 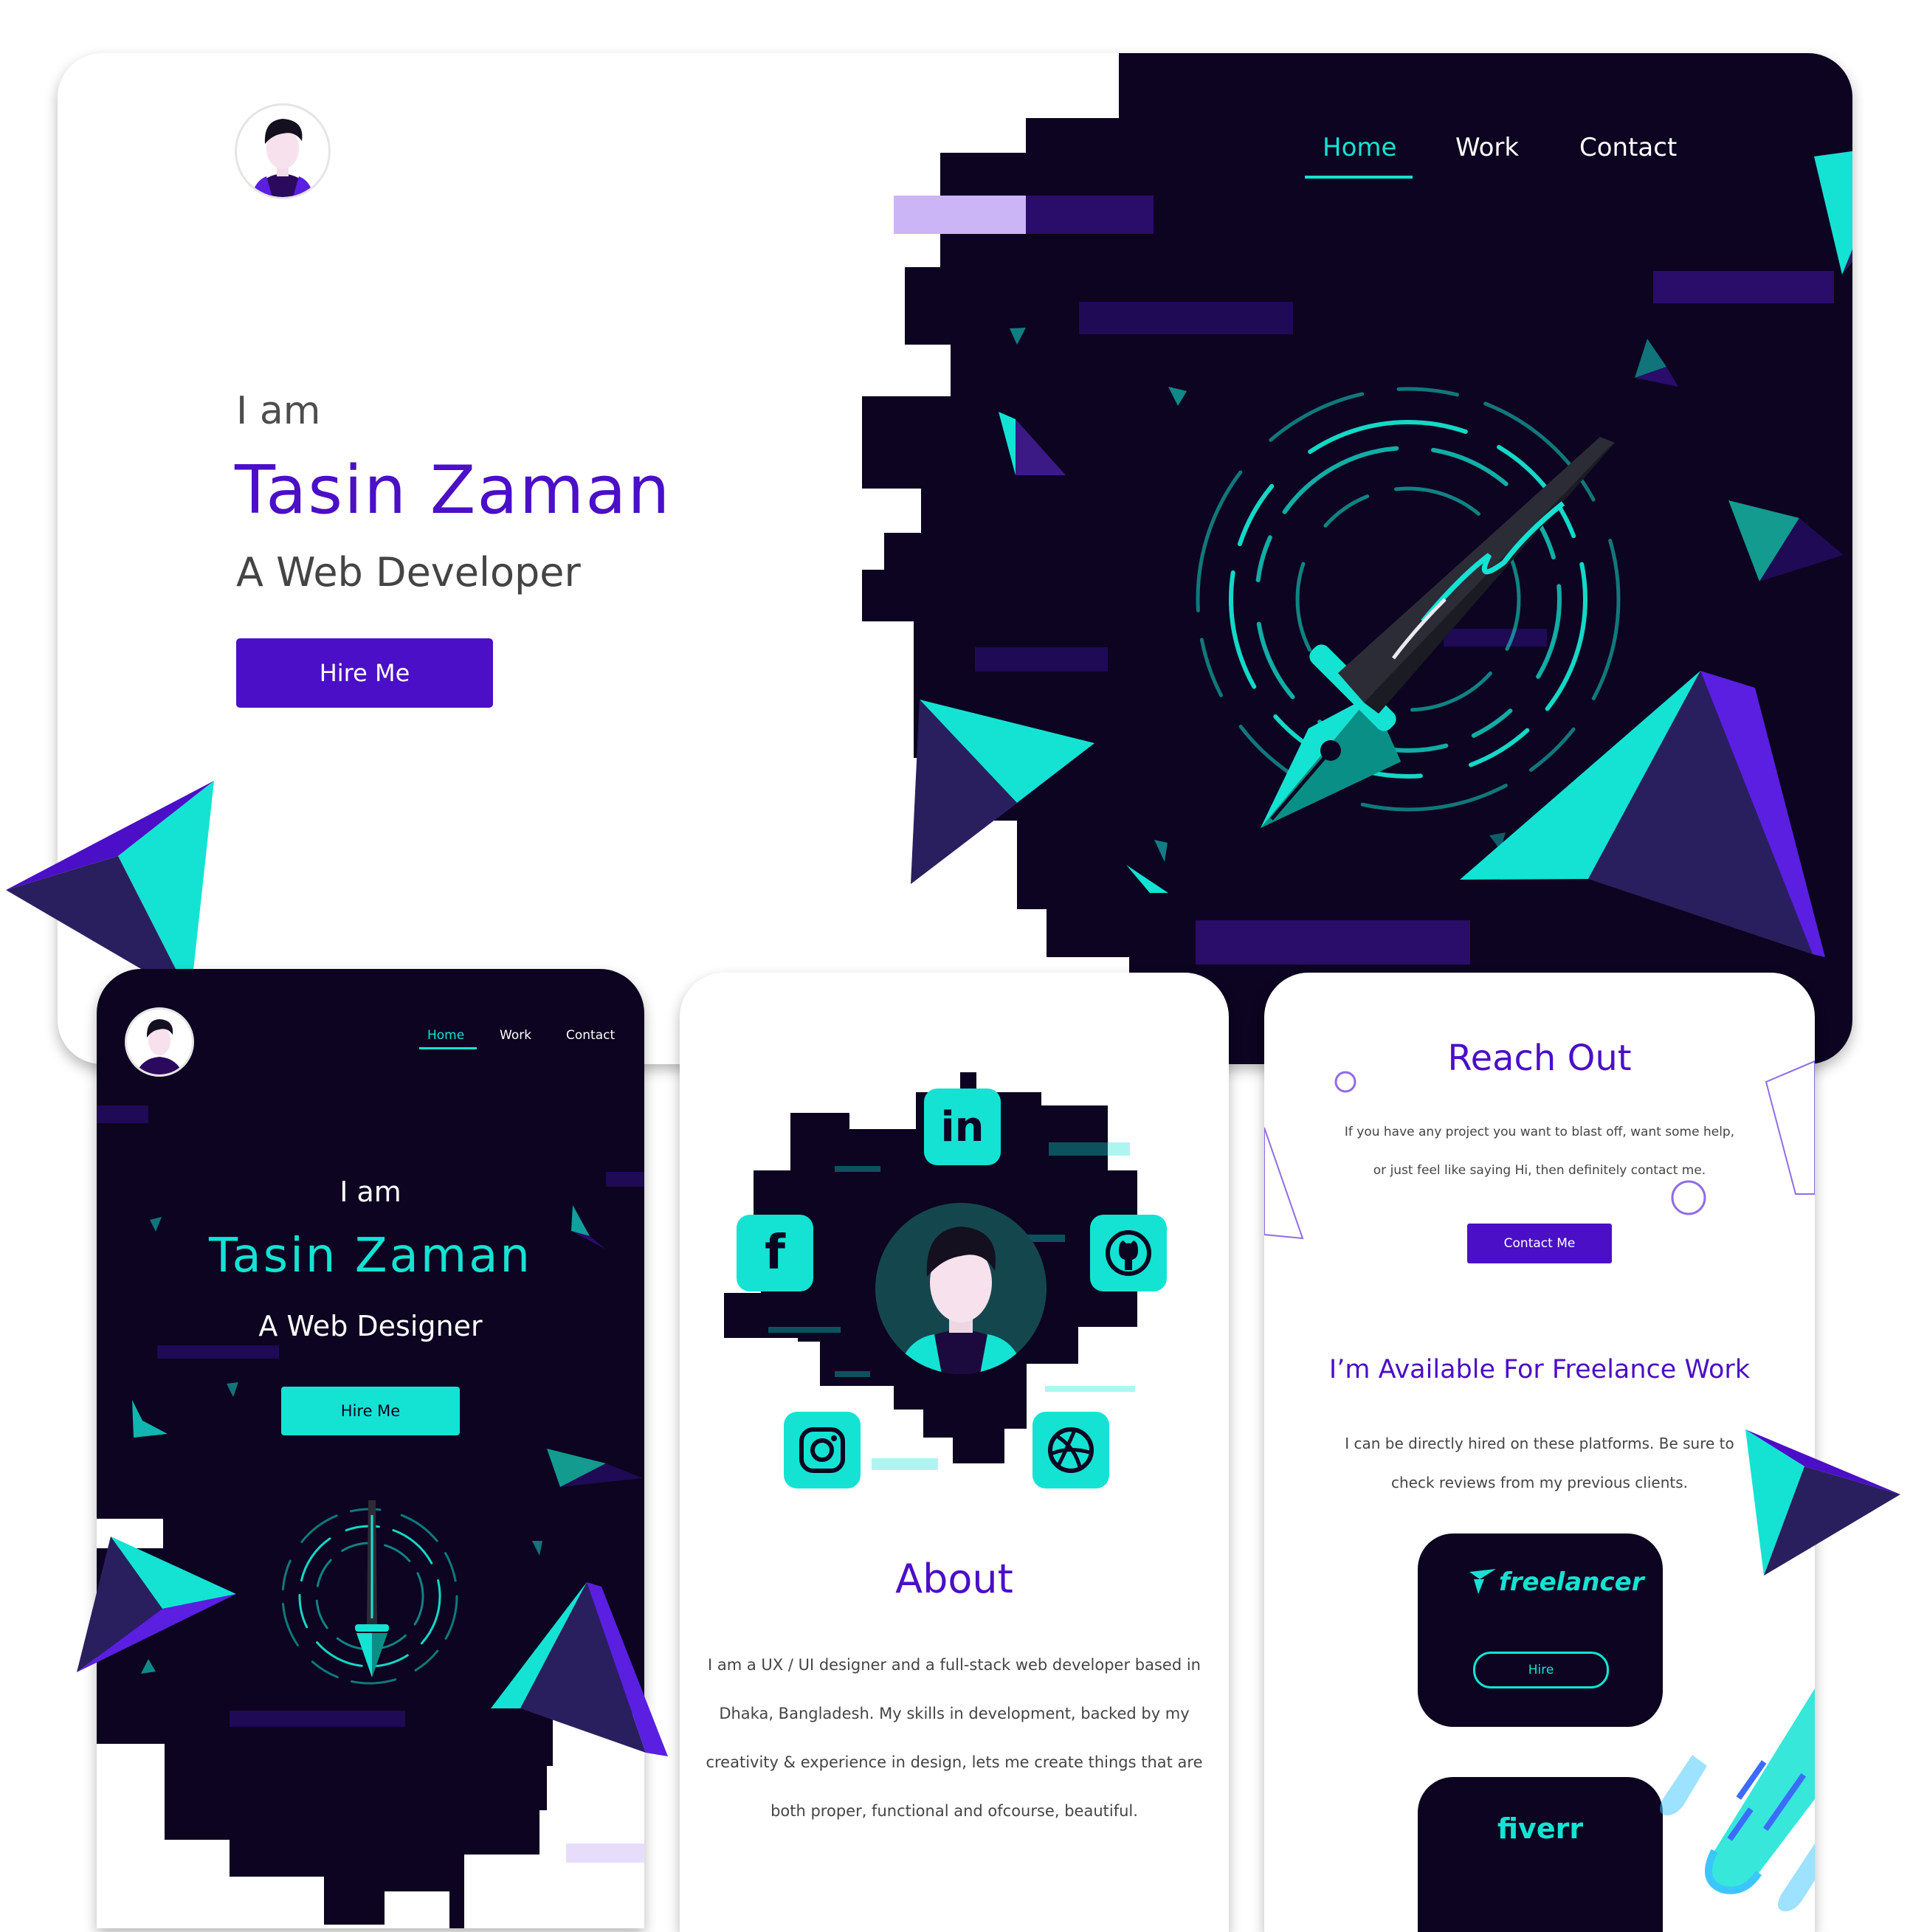 I want to click on linkedin-glyph: in, so click(x=963, y=1127).